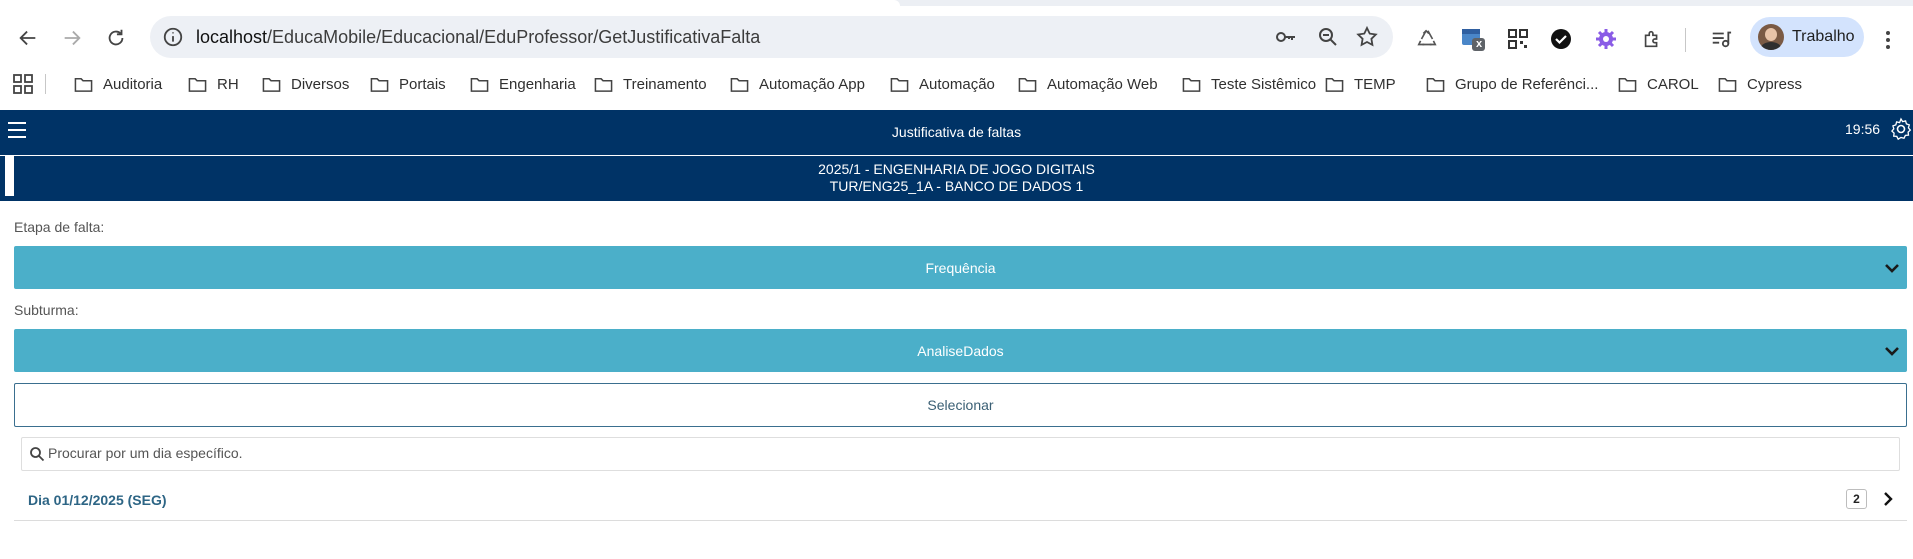  What do you see at coordinates (1771, 37) in the screenshot?
I see `avatar` at bounding box center [1771, 37].